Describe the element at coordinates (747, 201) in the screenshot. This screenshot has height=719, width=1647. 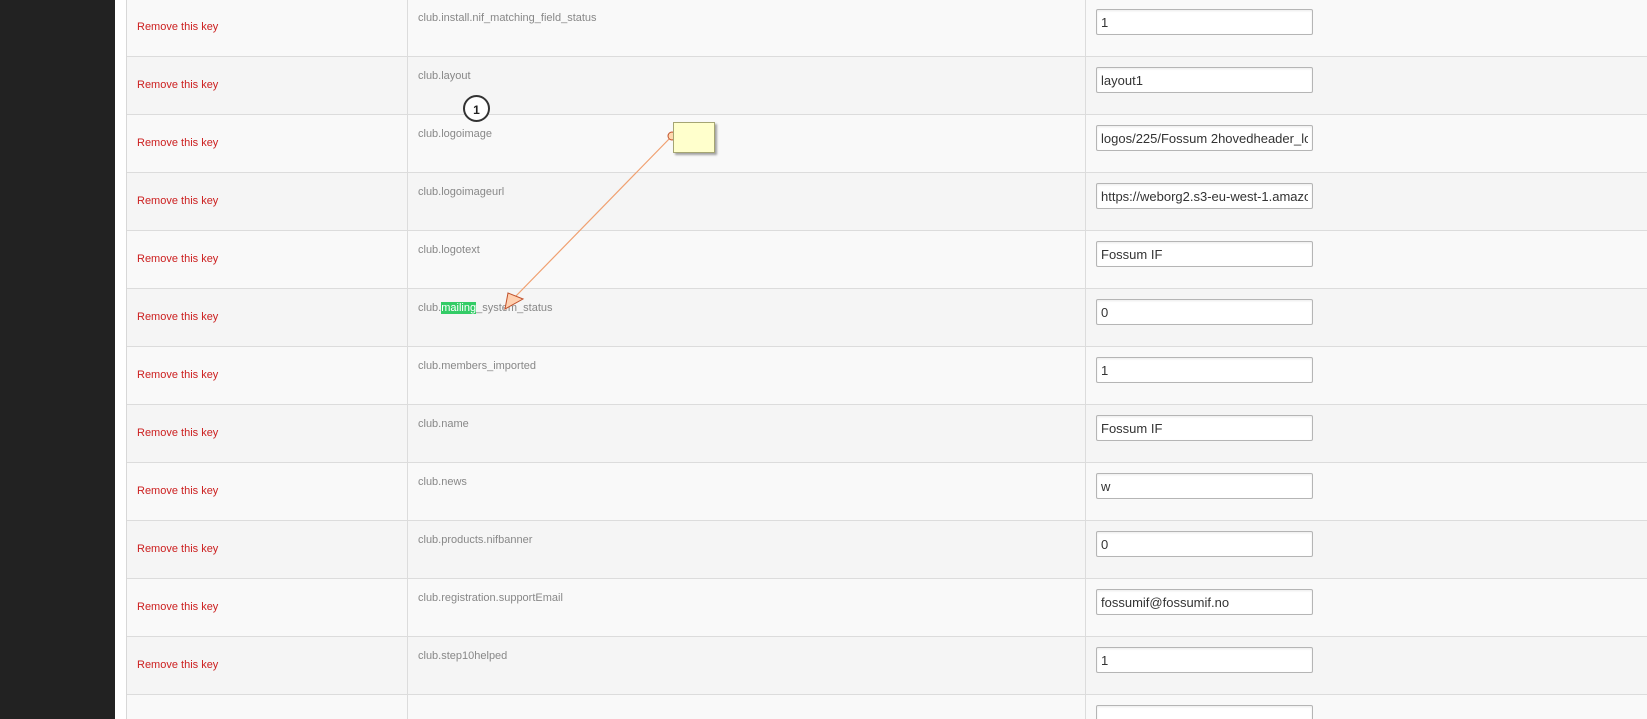
I see `key-cell: club.logoimageurl` at that location.